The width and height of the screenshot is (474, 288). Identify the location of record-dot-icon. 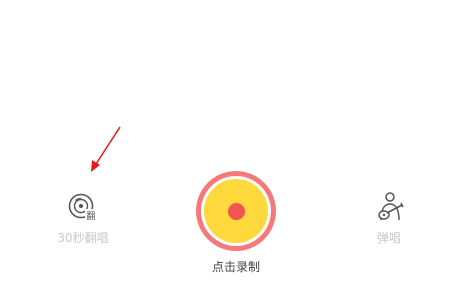
(236, 211).